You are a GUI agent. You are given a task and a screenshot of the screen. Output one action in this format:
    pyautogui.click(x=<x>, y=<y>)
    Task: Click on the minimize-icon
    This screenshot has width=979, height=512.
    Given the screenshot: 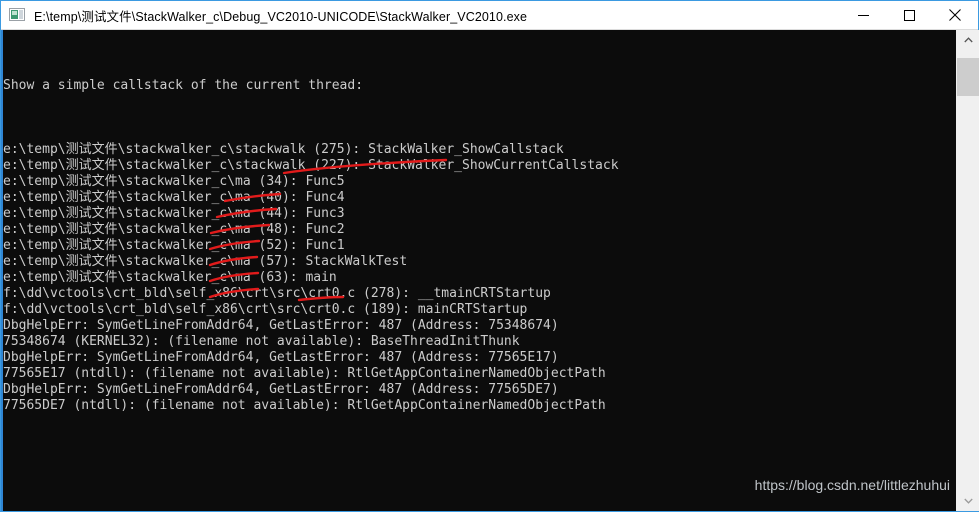 What is the action you would take?
    pyautogui.click(x=863, y=15)
    